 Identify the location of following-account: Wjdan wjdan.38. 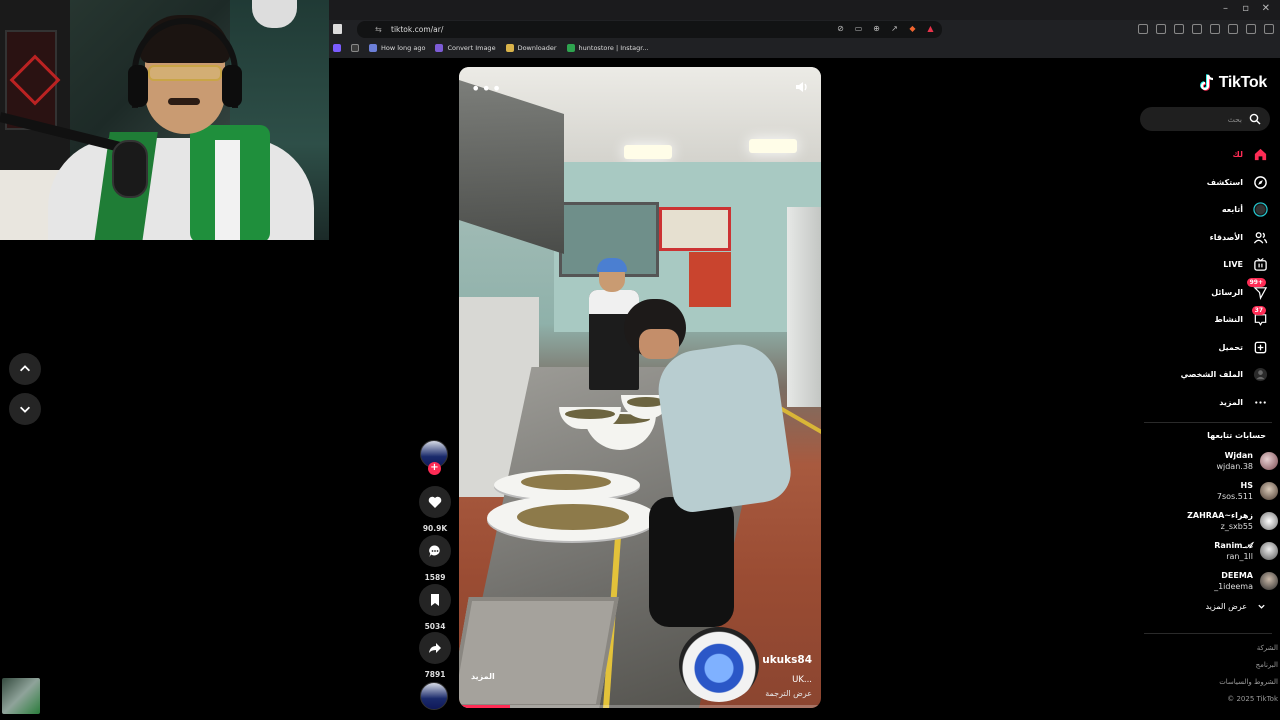
(1210, 461).